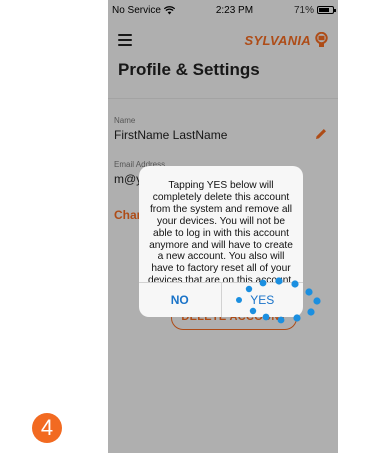 This screenshot has width=371, height=453. What do you see at coordinates (263, 300) in the screenshot?
I see `yes-button: YES` at bounding box center [263, 300].